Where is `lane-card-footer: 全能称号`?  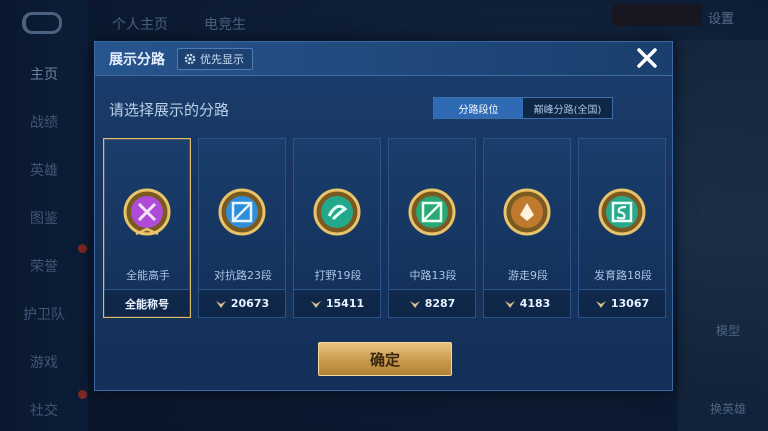 lane-card-footer: 全能称号 is located at coordinates (147, 303).